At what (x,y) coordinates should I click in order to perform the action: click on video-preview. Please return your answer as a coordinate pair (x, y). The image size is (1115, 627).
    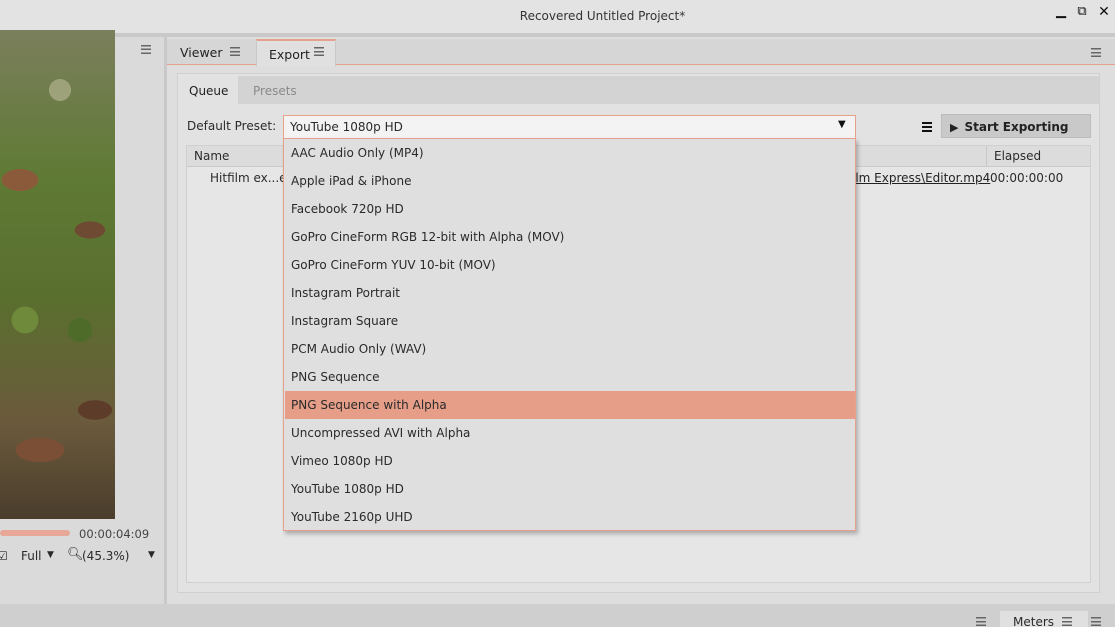
    Looking at the image, I should click on (57, 274).